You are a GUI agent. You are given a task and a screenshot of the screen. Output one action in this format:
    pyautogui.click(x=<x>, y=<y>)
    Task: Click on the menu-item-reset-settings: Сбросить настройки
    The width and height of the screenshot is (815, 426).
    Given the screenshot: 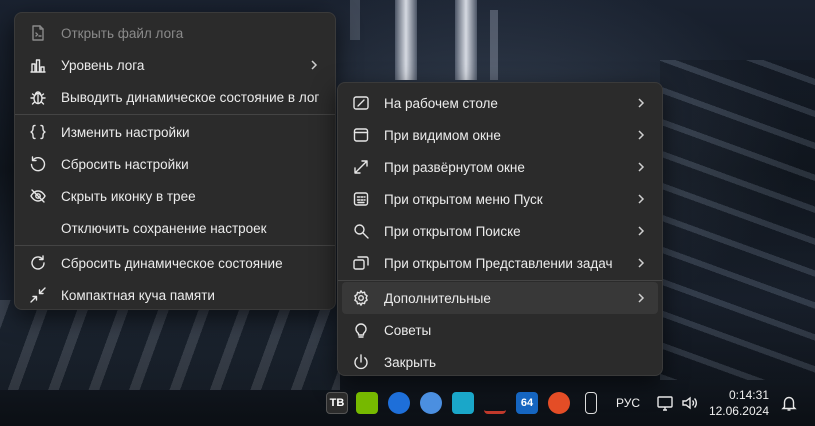 What is the action you would take?
    pyautogui.click(x=175, y=164)
    